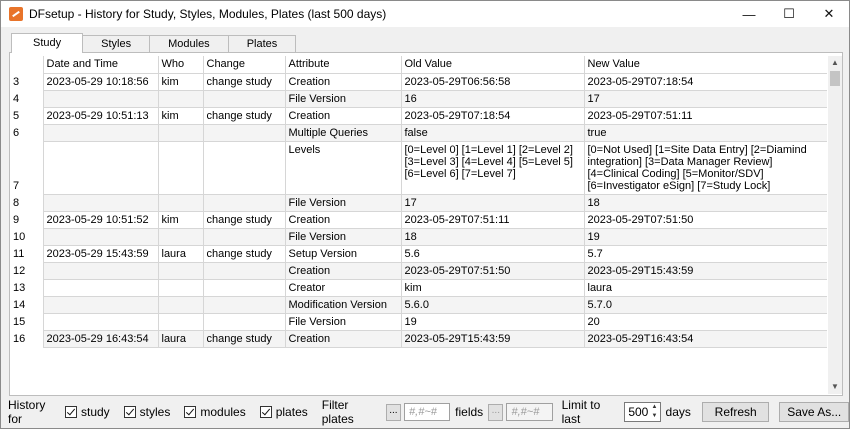 Image resolution: width=850 pixels, height=429 pixels. I want to click on cell-new-value: 19, so click(705, 236).